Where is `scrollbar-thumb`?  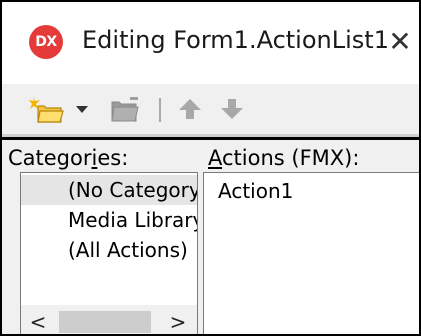 scrollbar-thumb is located at coordinates (105, 322).